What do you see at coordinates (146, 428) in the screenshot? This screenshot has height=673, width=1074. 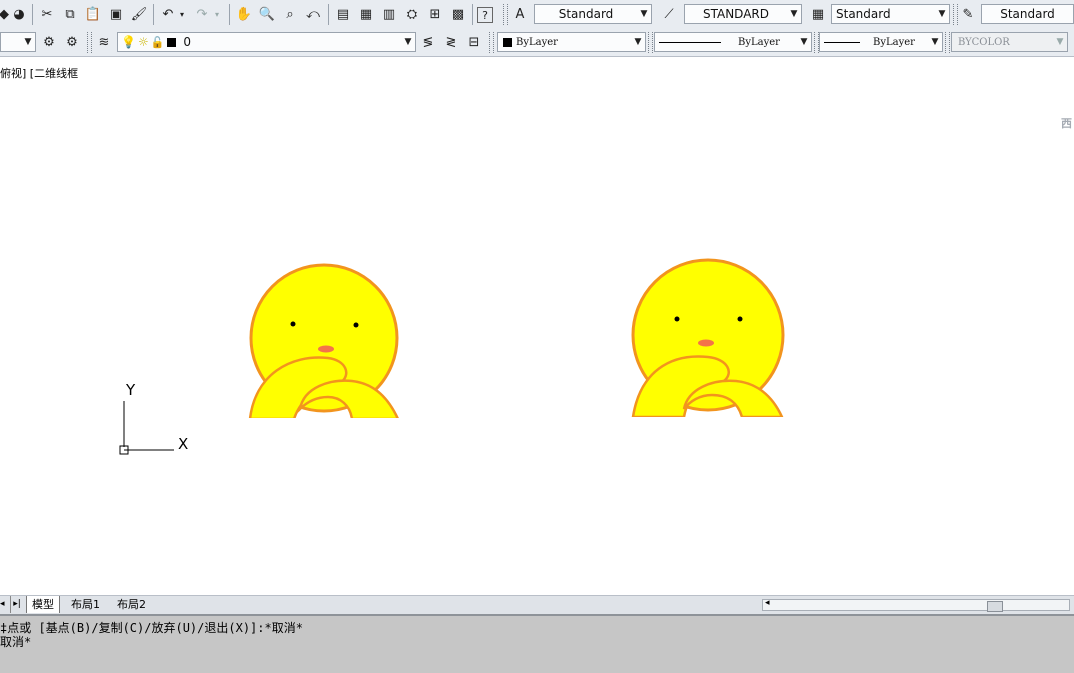 I see `ucs-icon` at bounding box center [146, 428].